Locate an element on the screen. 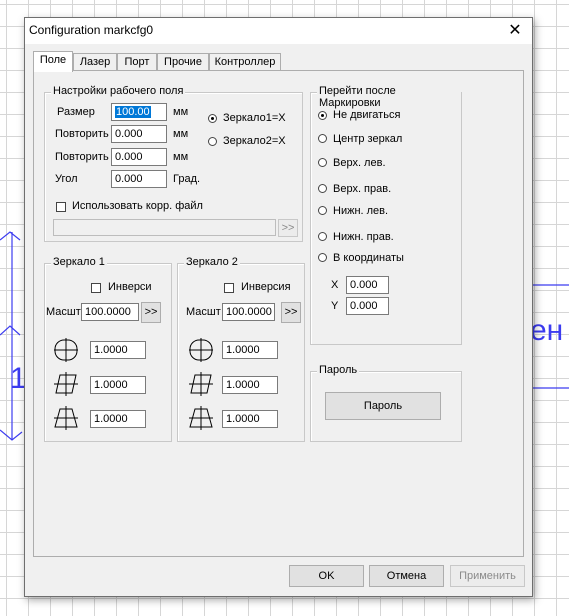  tab-other: Прочие is located at coordinates (183, 62).